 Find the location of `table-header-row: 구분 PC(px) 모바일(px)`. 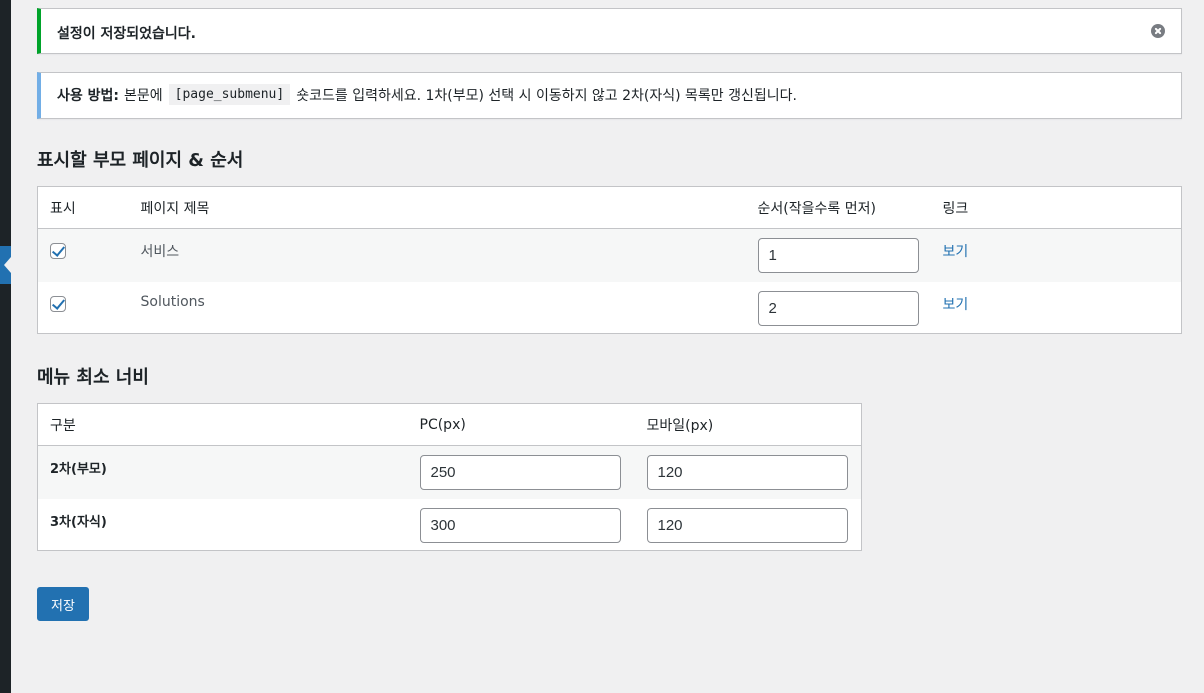

table-header-row: 구분 PC(px) 모바일(px) is located at coordinates (449, 424).